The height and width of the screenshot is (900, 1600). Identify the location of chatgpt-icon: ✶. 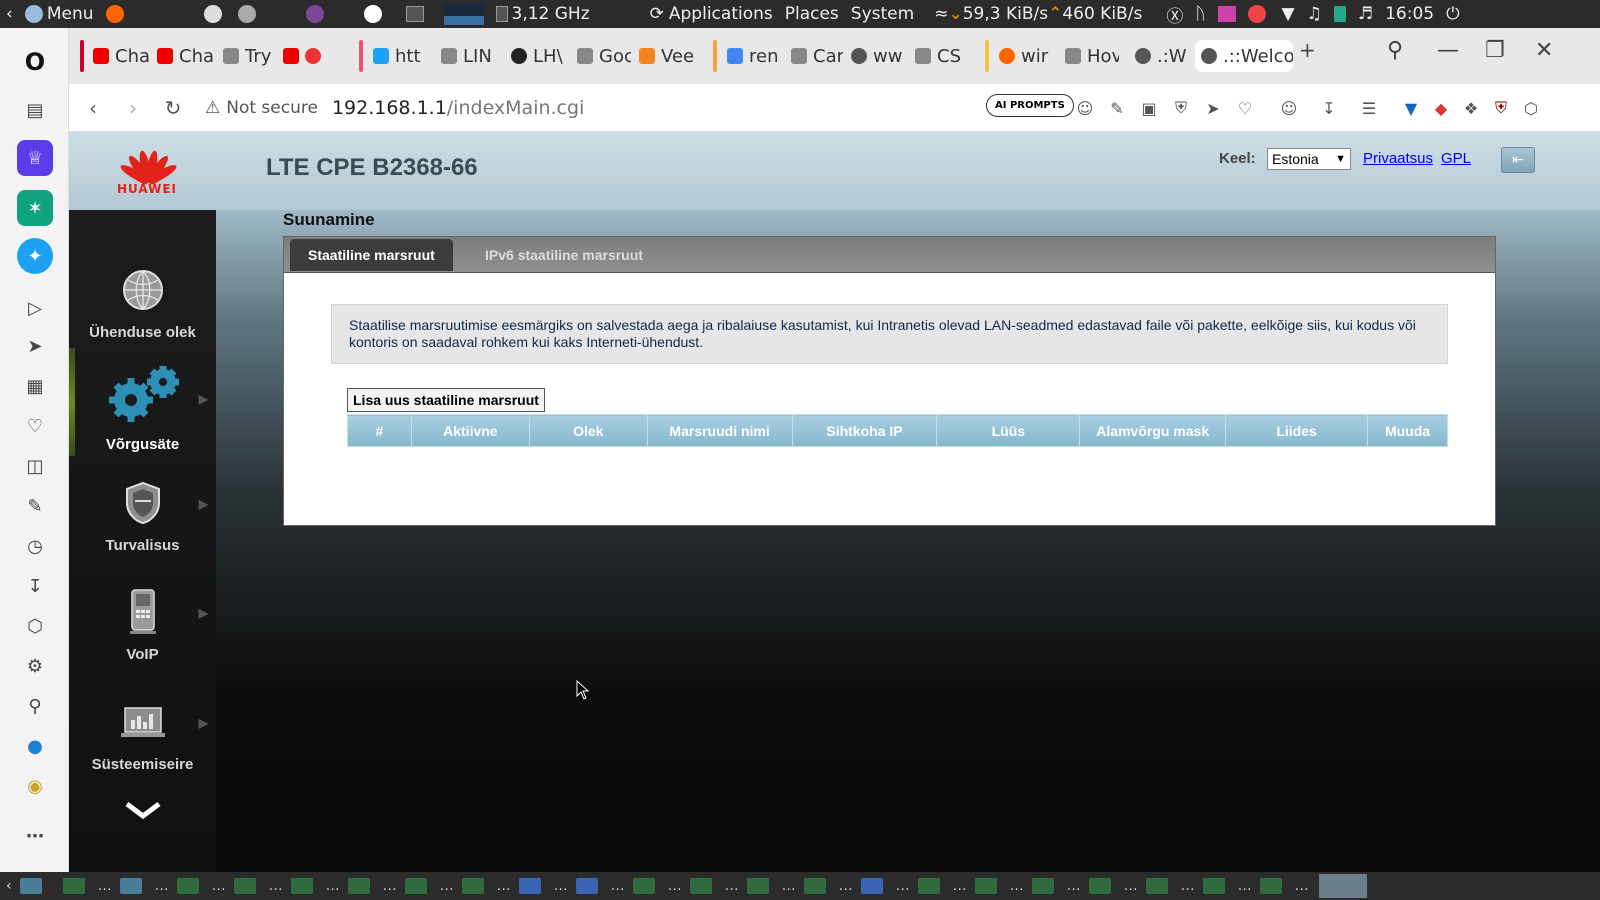
(35, 208).